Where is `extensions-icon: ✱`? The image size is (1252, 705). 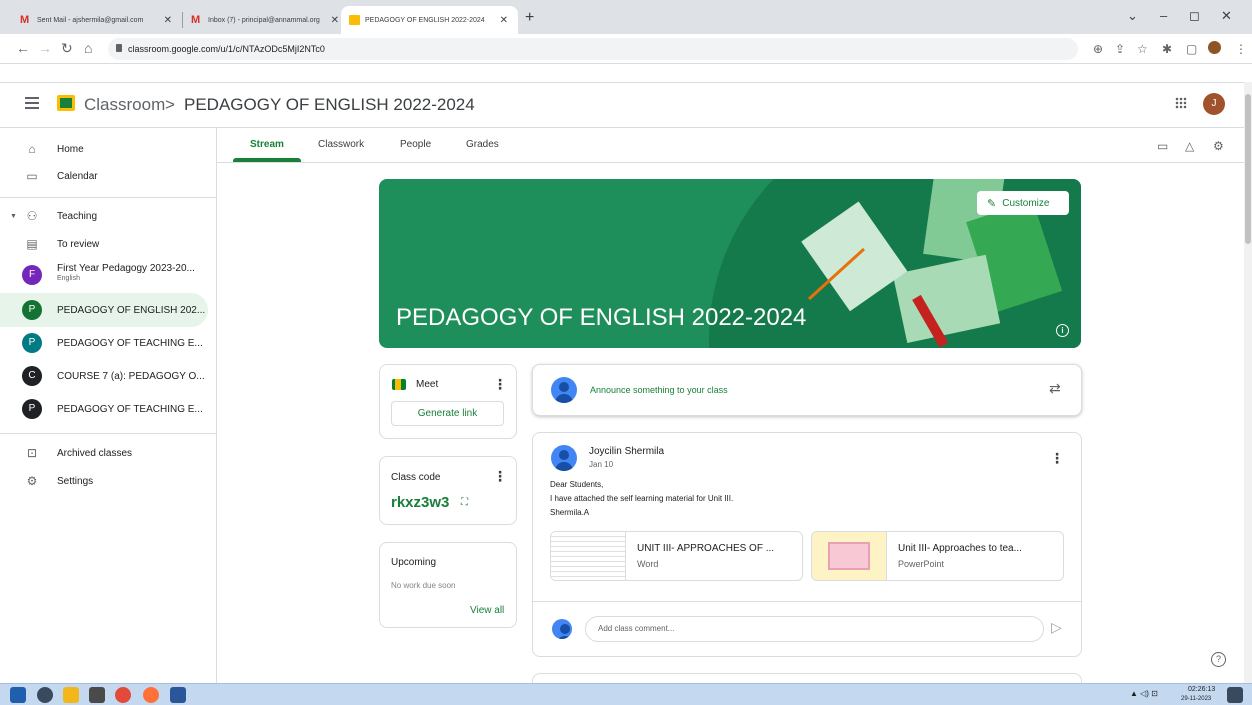 extensions-icon: ✱ is located at coordinates (1167, 49).